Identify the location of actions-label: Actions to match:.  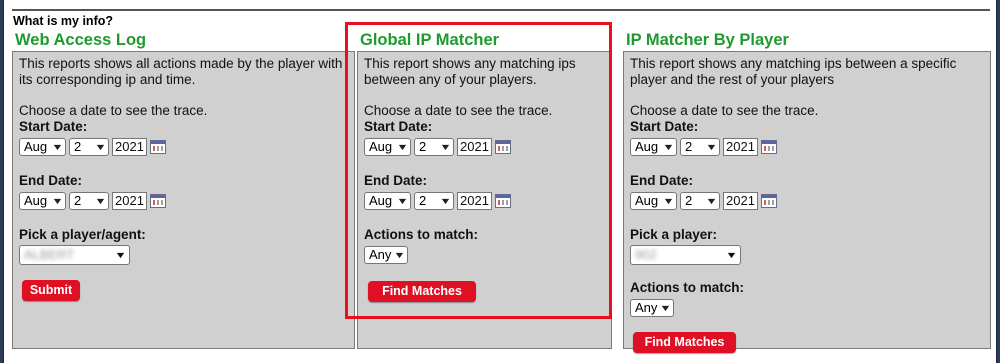
(687, 287).